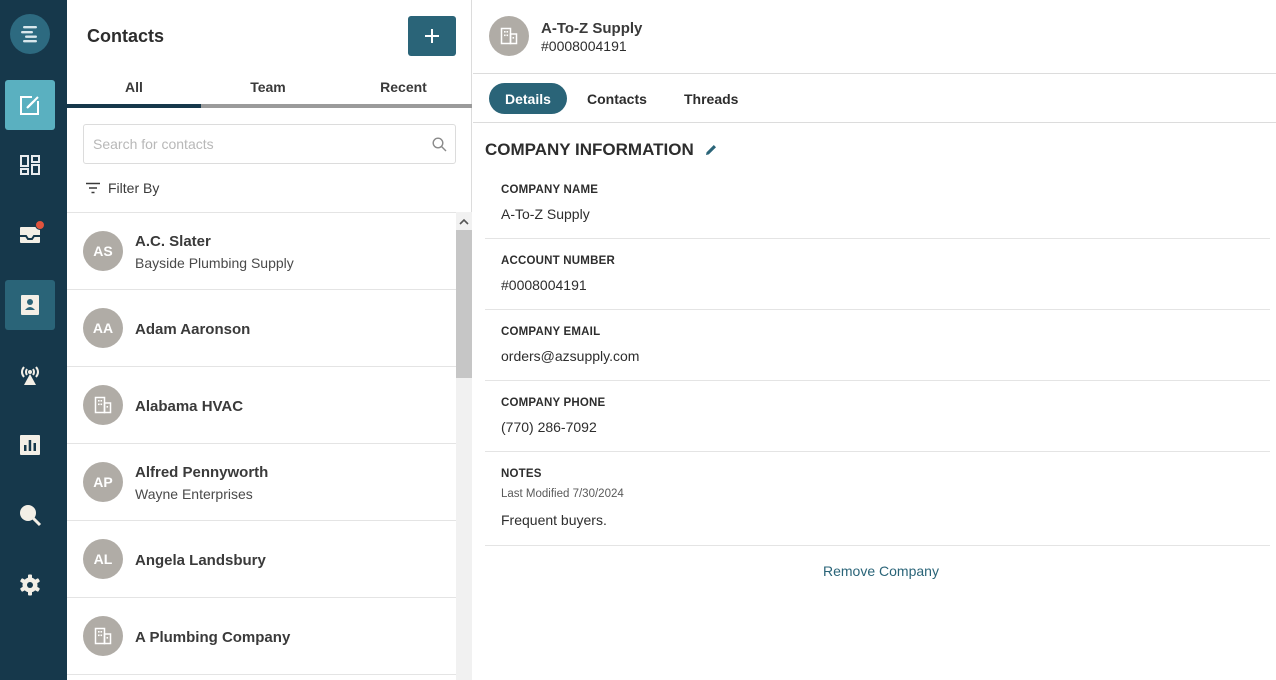 Image resolution: width=1276 pixels, height=680 pixels. What do you see at coordinates (30, 445) in the screenshot?
I see `reports-icon` at bounding box center [30, 445].